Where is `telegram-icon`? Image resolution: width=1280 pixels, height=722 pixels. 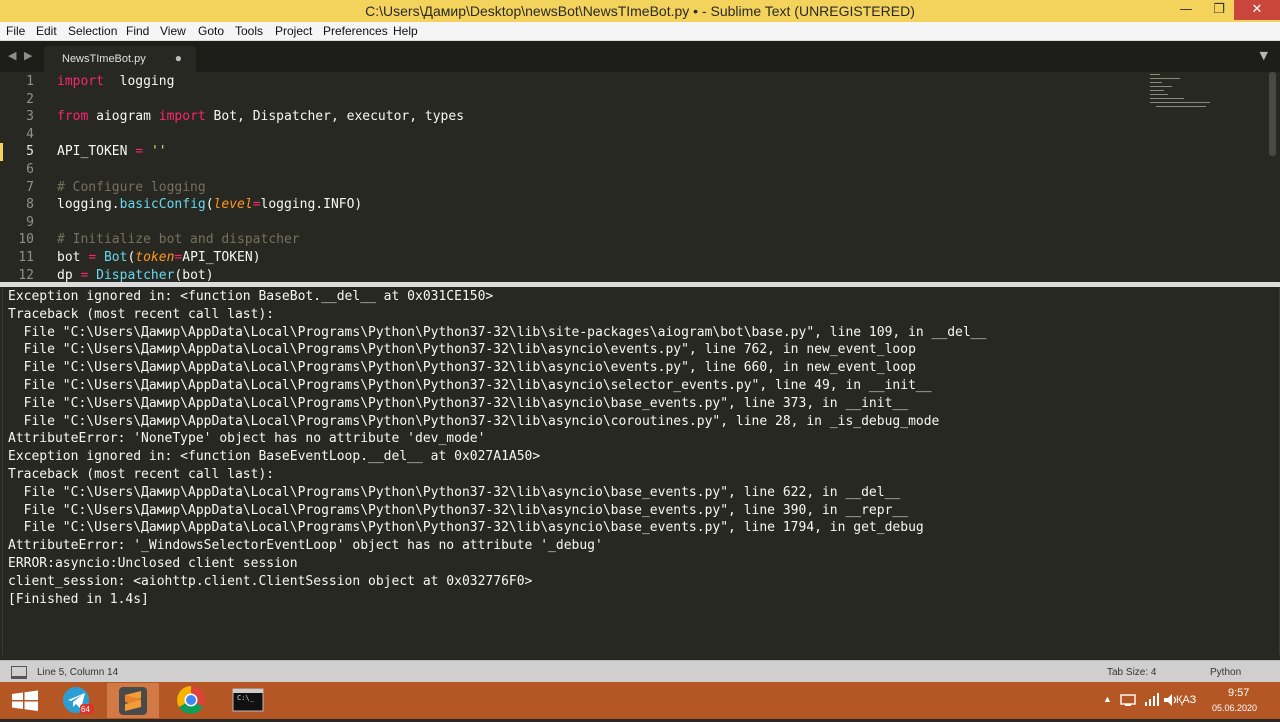 telegram-icon is located at coordinates (78, 700).